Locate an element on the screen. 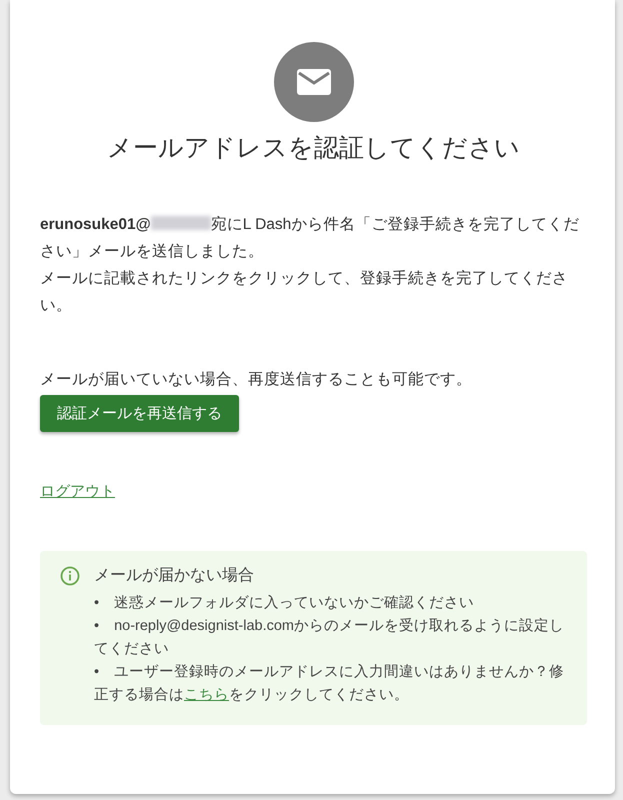 This screenshot has width=623, height=800. help-title: メールが届かない場合 is located at coordinates (174, 576).